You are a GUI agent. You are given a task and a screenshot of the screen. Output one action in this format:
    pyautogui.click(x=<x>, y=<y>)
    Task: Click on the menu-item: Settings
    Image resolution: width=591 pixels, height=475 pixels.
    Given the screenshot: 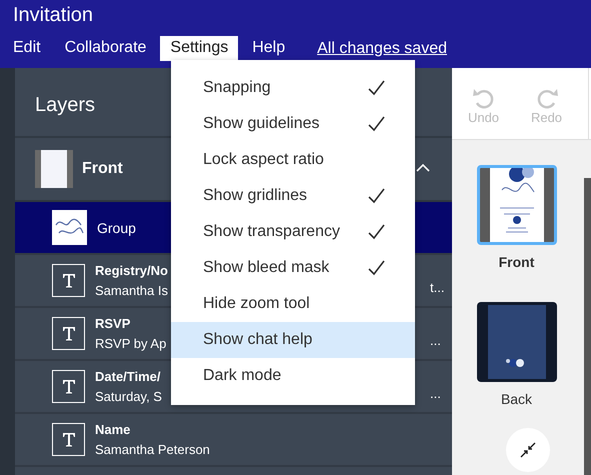 What is the action you would take?
    pyautogui.click(x=199, y=48)
    